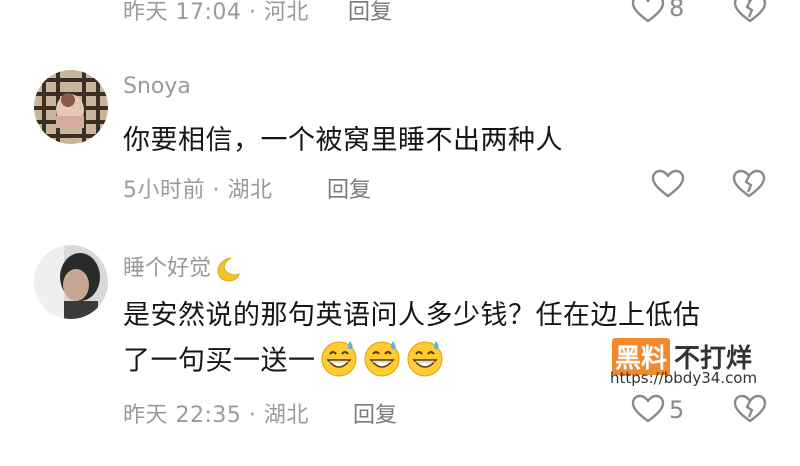 The image size is (800, 466). Describe the element at coordinates (227, 269) in the screenshot. I see `moon-icon` at that location.